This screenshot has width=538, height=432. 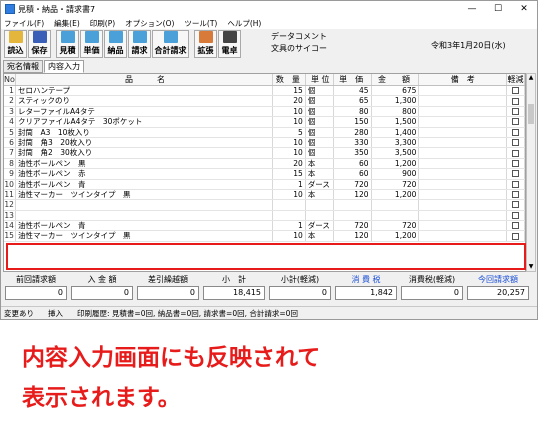 What do you see at coordinates (144, 153) in the screenshot?
I see `cell-item: 封筒 角2 30枚入り` at bounding box center [144, 153].